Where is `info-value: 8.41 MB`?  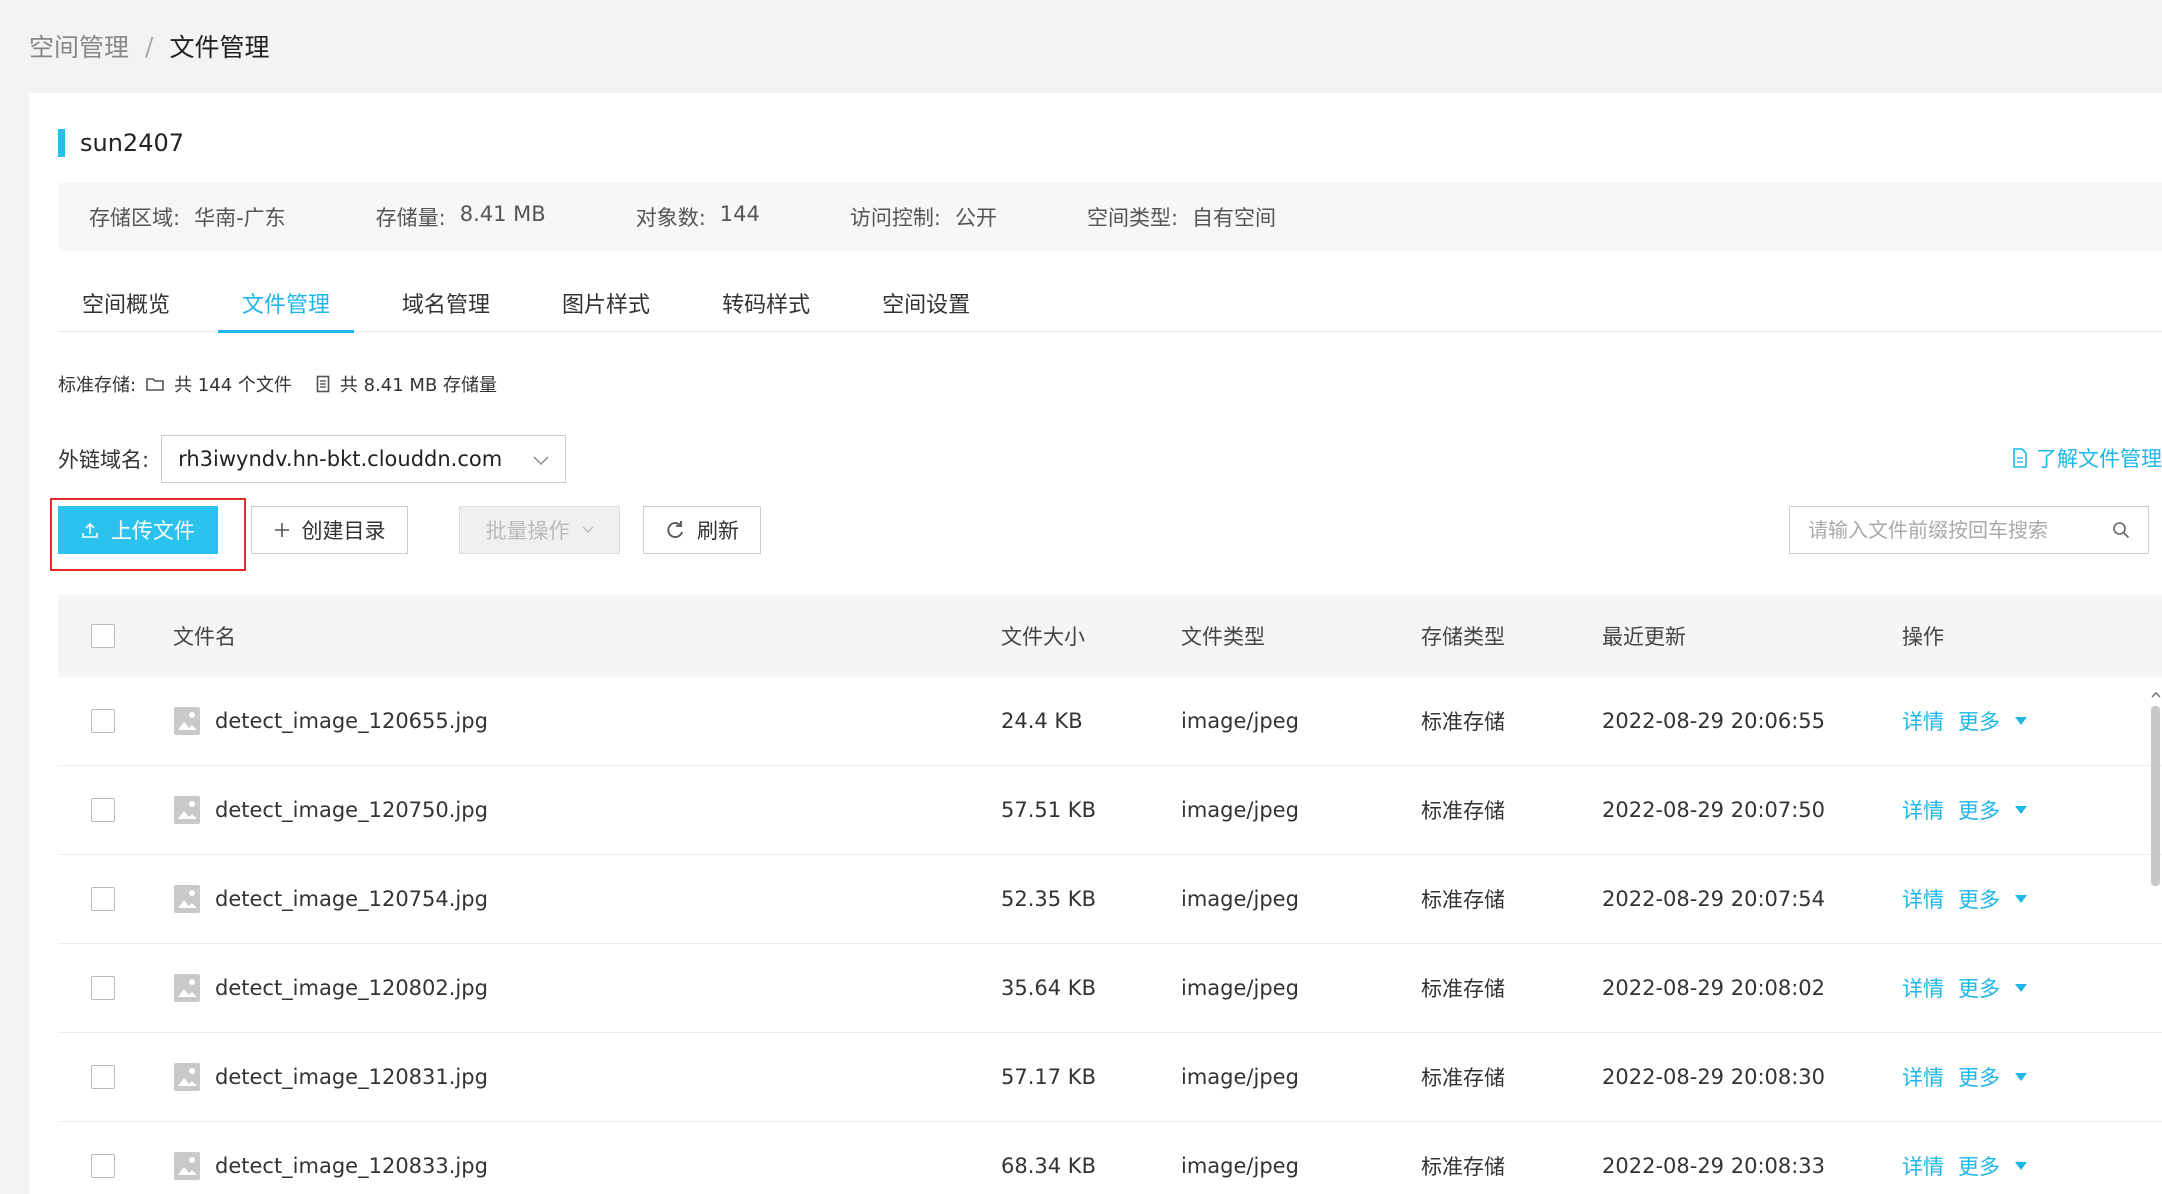 info-value: 8.41 MB is located at coordinates (502, 214).